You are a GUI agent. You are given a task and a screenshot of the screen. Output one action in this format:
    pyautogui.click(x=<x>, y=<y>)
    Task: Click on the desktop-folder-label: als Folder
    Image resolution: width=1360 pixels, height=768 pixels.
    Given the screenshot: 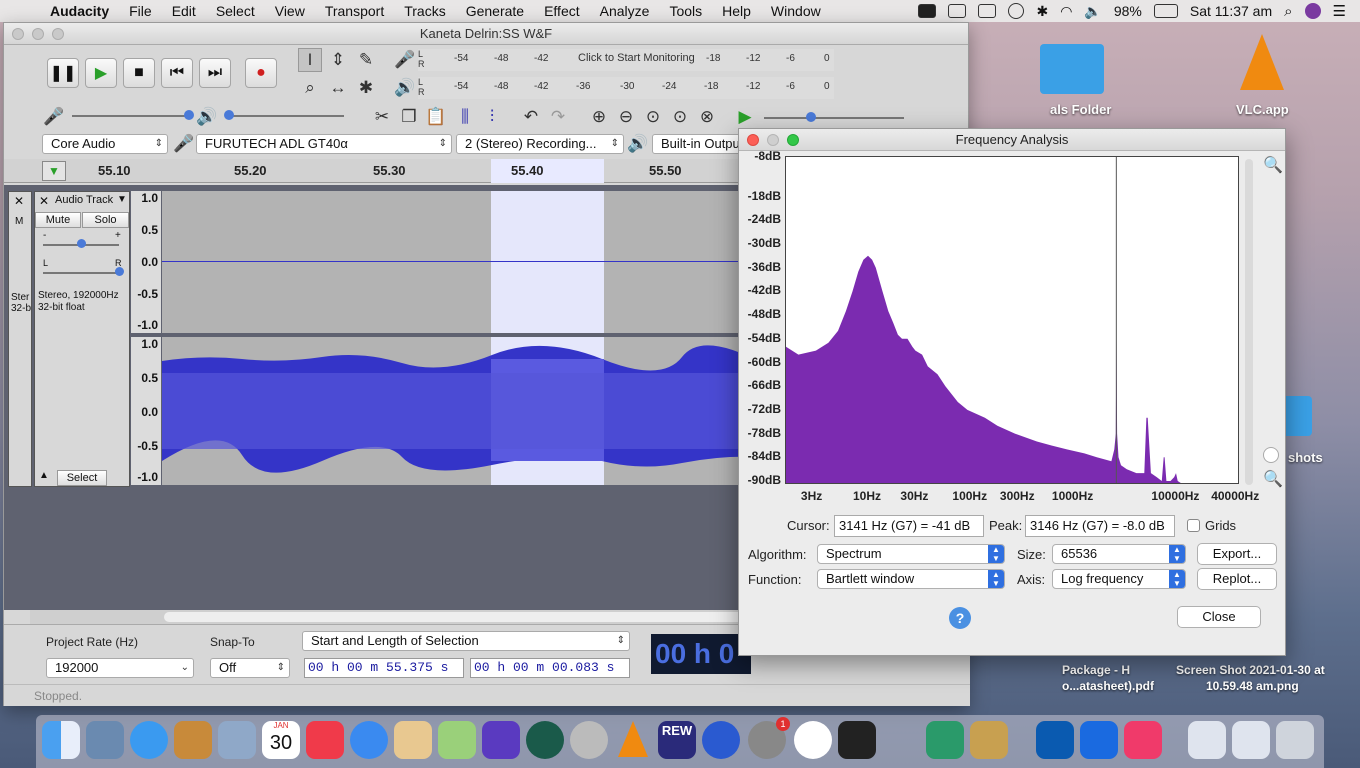 What is the action you would take?
    pyautogui.click(x=1080, y=109)
    